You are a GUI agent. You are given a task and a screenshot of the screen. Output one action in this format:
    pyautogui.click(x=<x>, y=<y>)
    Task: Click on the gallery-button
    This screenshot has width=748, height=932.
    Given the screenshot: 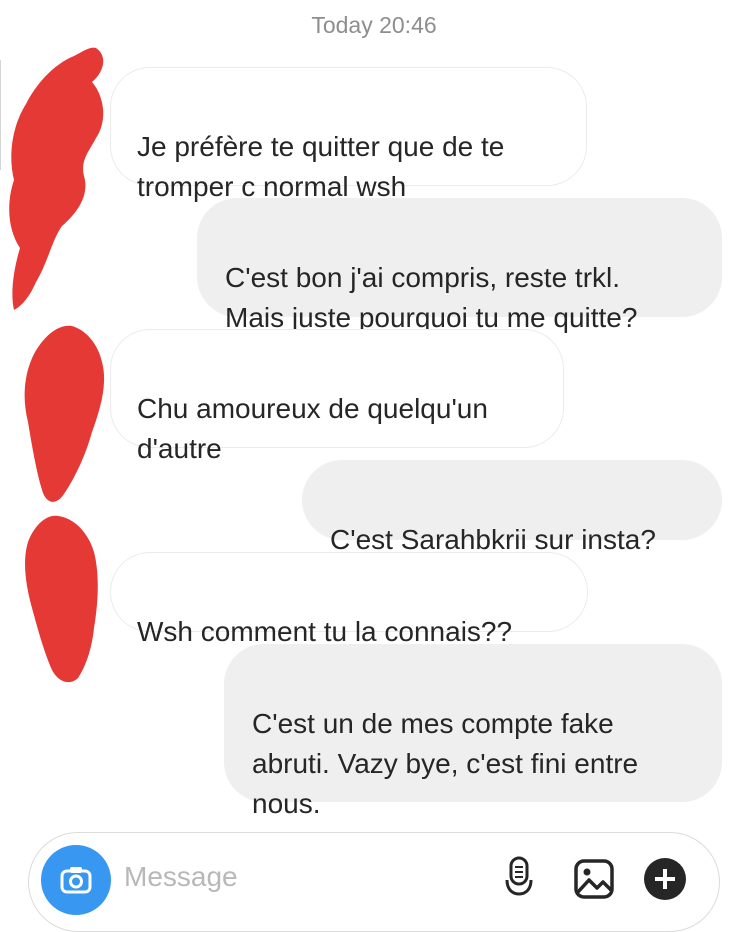 What is the action you would take?
    pyautogui.click(x=594, y=879)
    